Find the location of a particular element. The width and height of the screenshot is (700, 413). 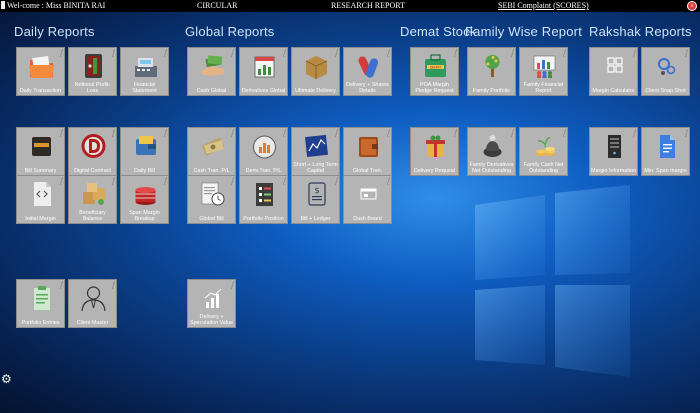

tile-family-derivatives-net-outstanding: Family Derivatives Net Outstanding is located at coordinates (491, 151).